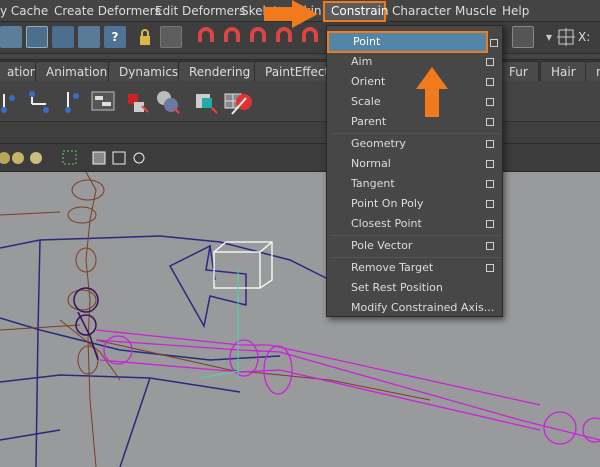 The width and height of the screenshot is (600, 467). What do you see at coordinates (523, 37) in the screenshot?
I see `render-settings-icon` at bounding box center [523, 37].